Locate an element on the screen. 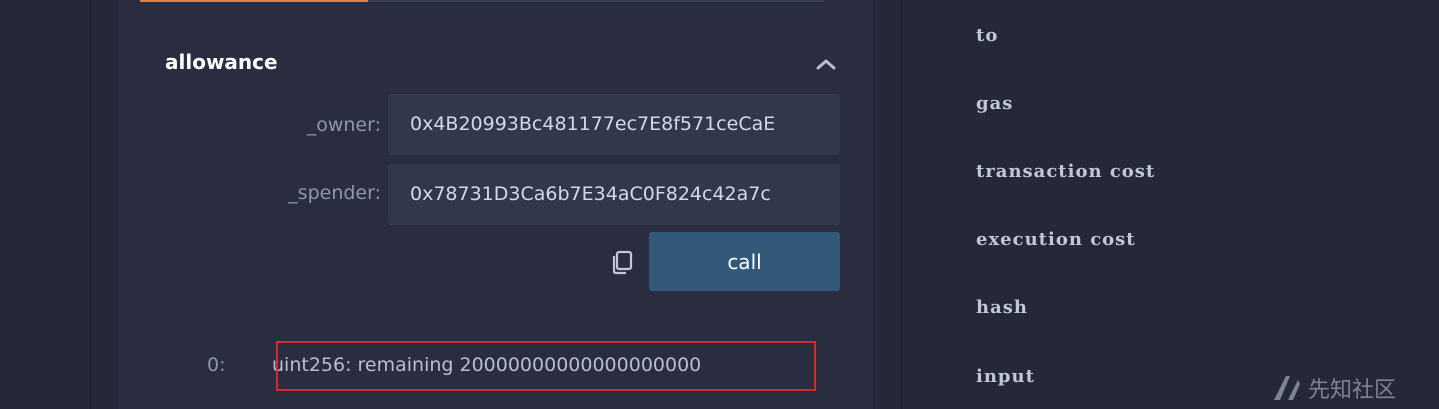 This screenshot has width=1439, height=409. watermark-logo-icon is located at coordinates (1287, 388).